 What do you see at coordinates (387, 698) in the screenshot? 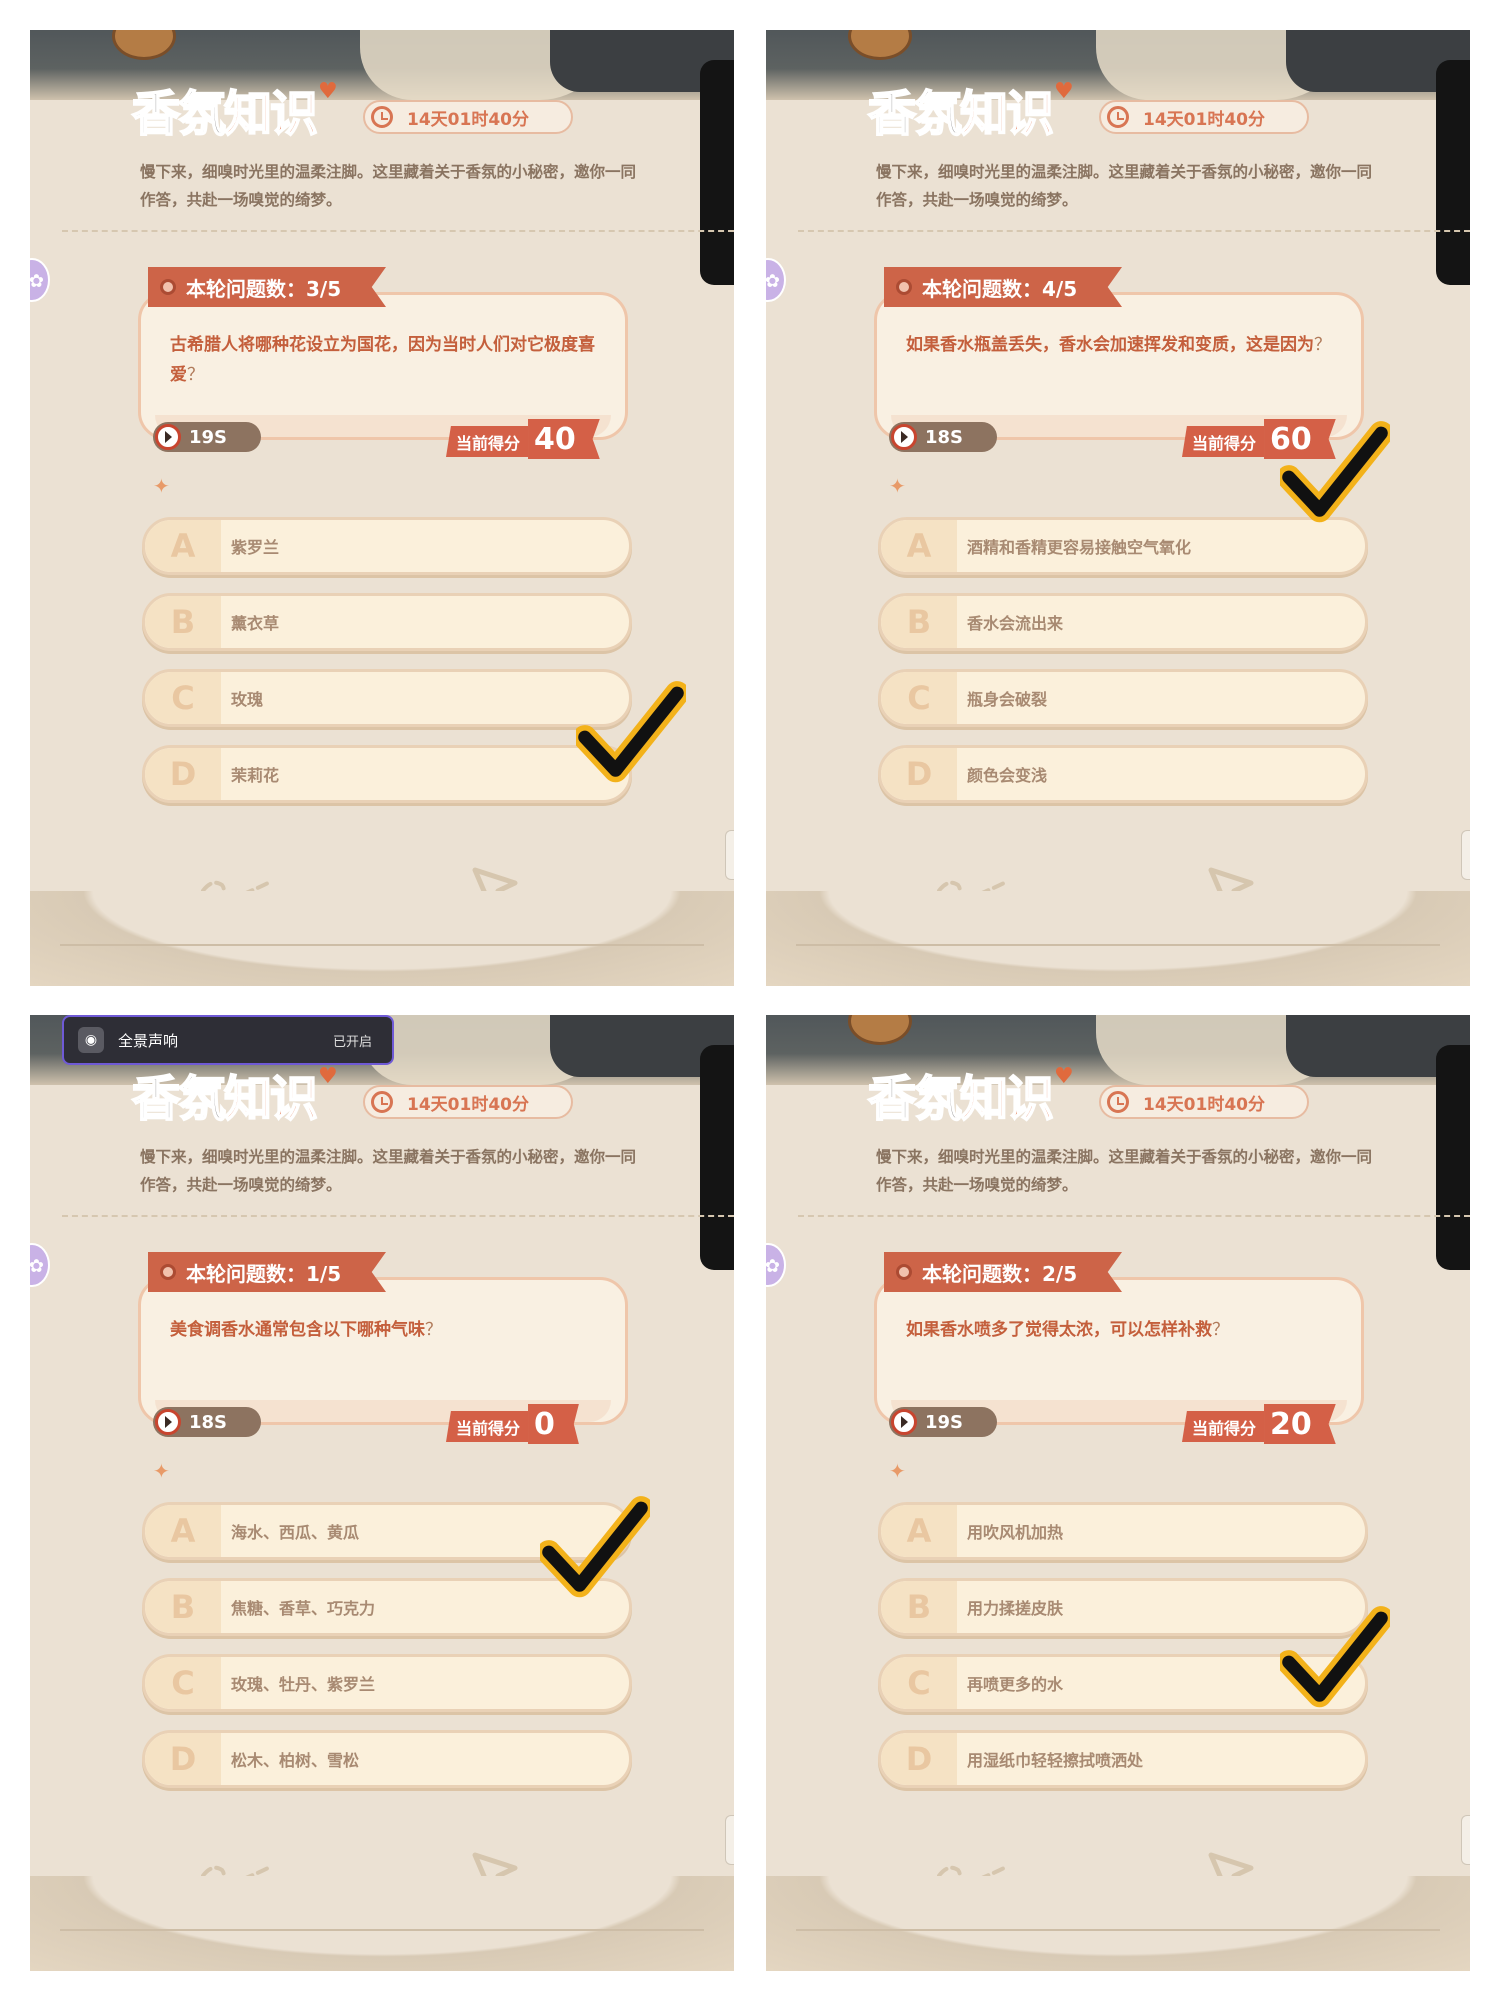
I see `option-c-button: C 玫瑰` at bounding box center [387, 698].